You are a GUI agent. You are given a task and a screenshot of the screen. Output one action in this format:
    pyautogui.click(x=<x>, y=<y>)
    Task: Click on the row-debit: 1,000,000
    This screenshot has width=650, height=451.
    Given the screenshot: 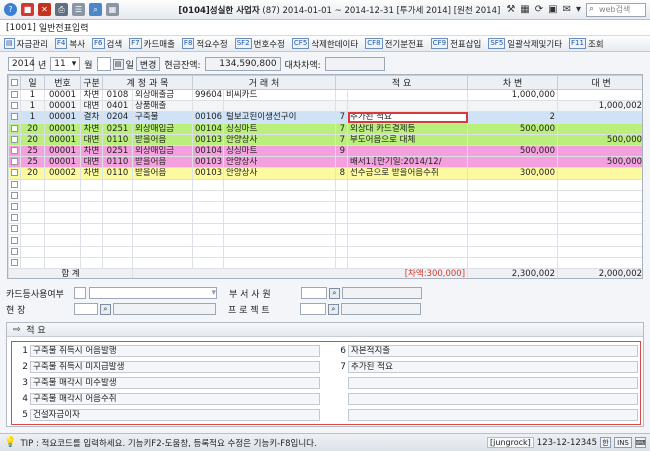 What is the action you would take?
    pyautogui.click(x=513, y=95)
    